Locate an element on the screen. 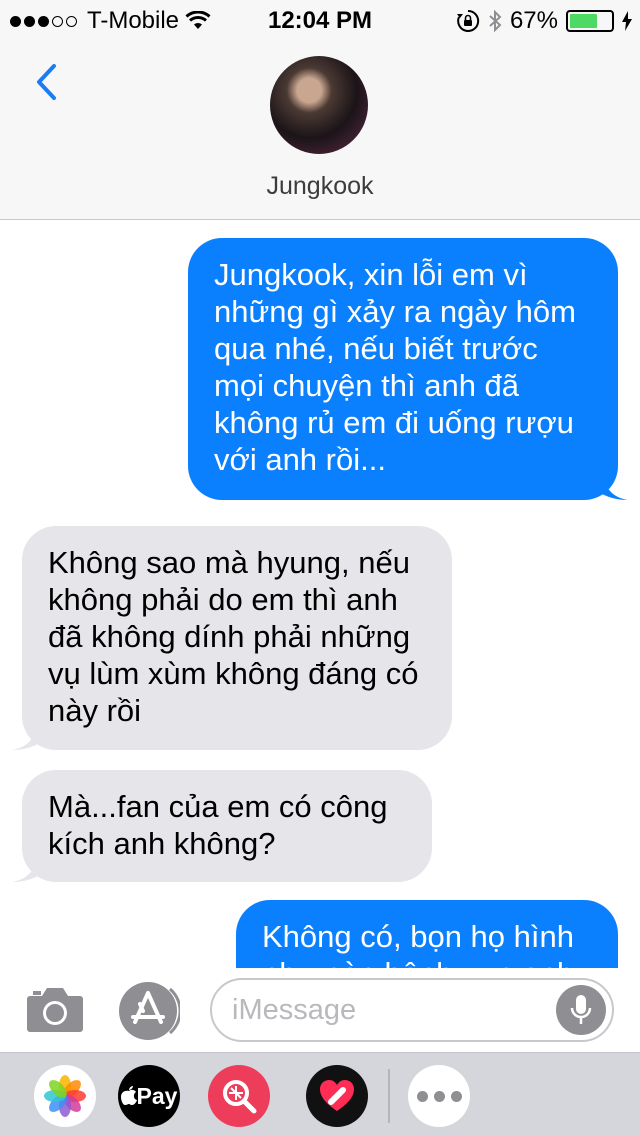 Image resolution: width=640 pixels, height=1136 pixels. back-button is located at coordinates (46, 82).